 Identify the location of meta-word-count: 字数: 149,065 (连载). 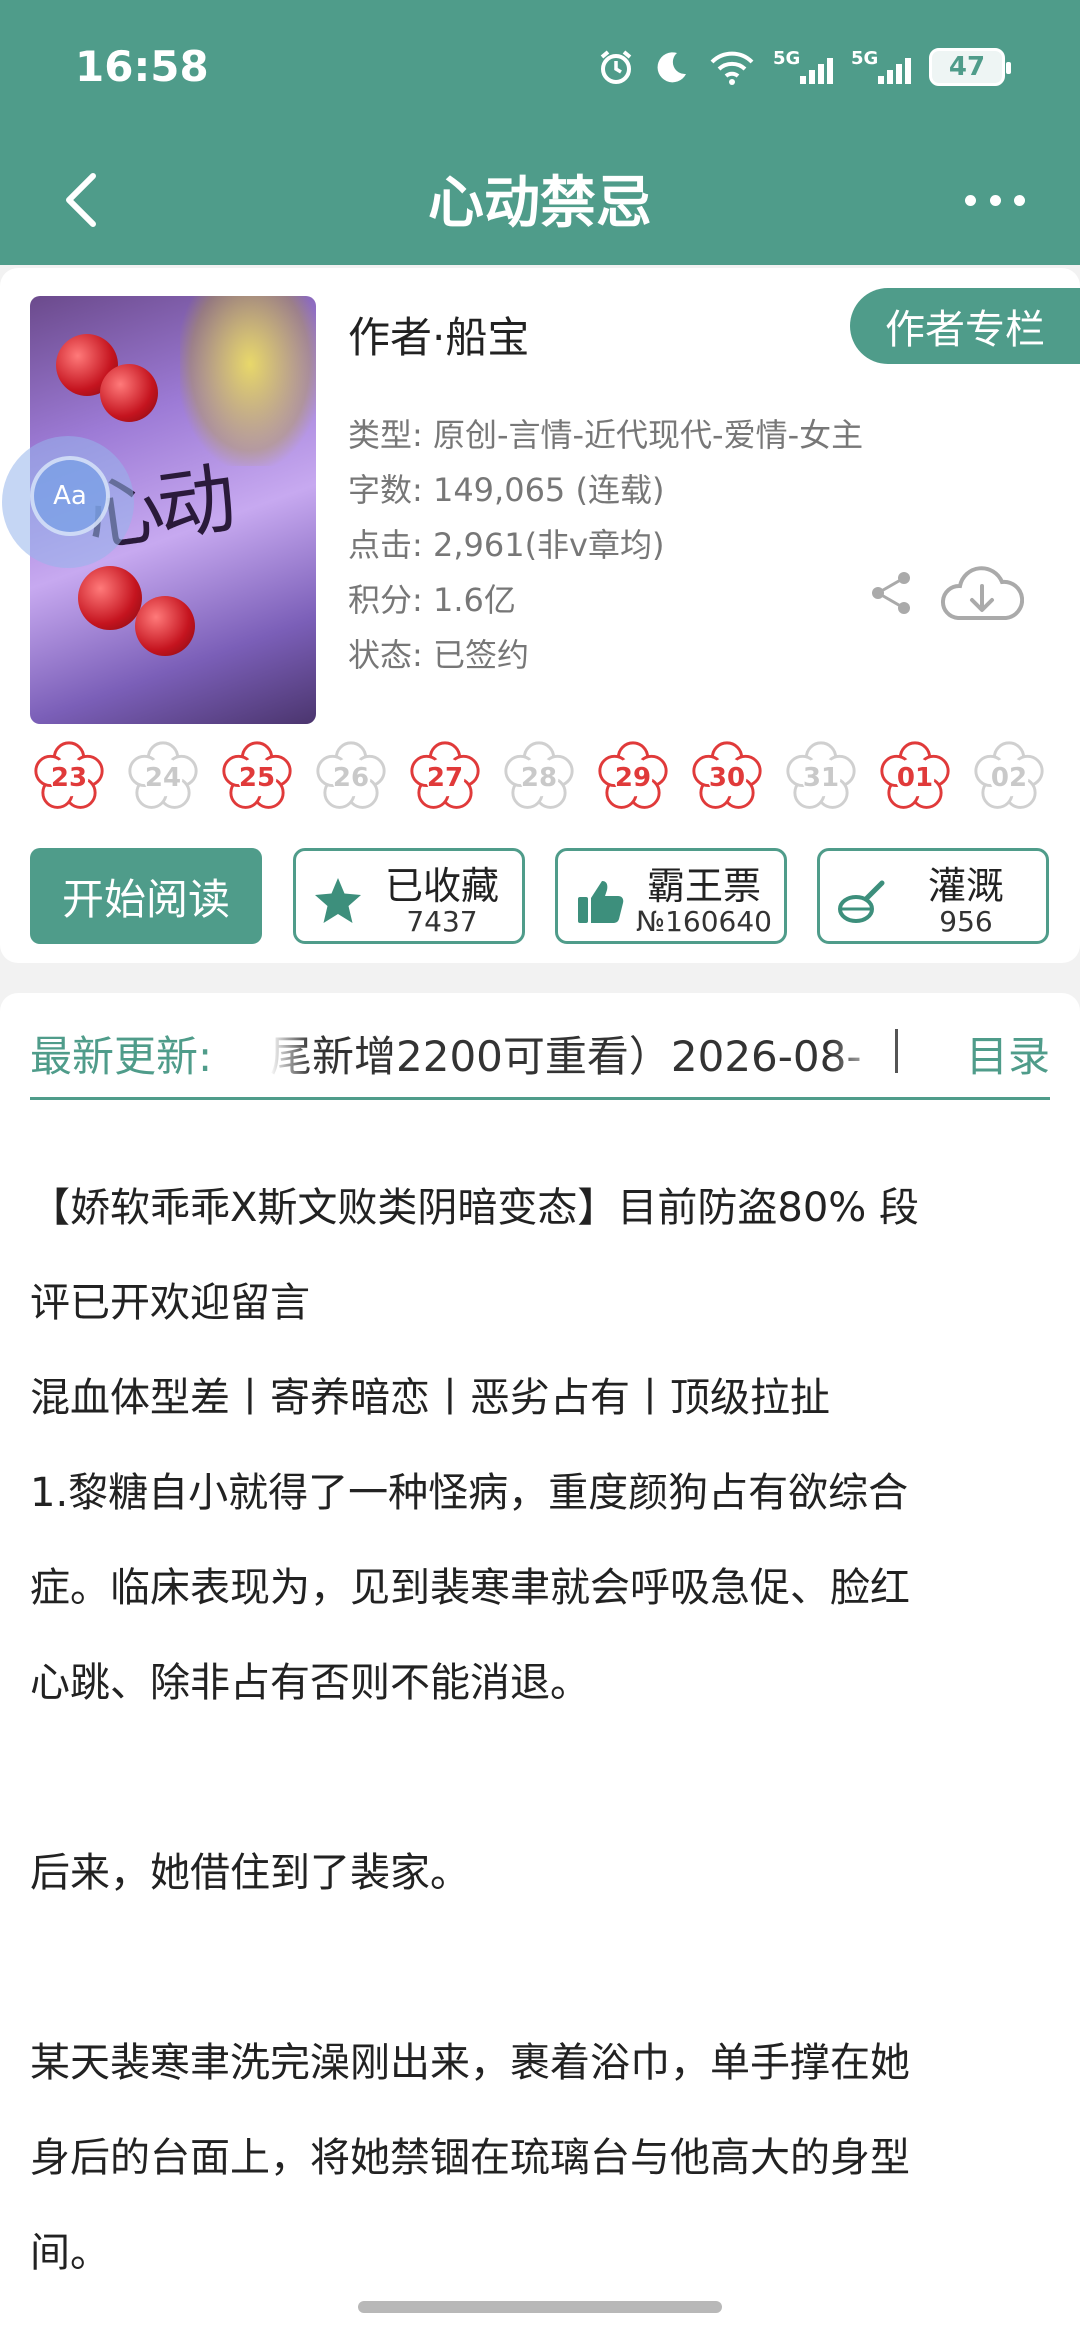
(506, 490).